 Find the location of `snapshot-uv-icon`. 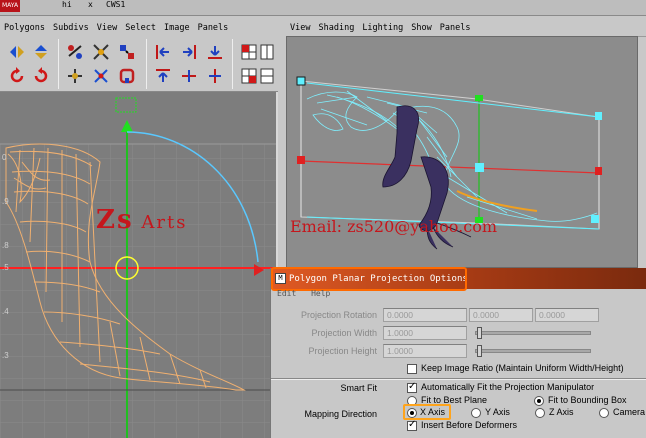

snapshot-uv-icon is located at coordinates (249, 76).